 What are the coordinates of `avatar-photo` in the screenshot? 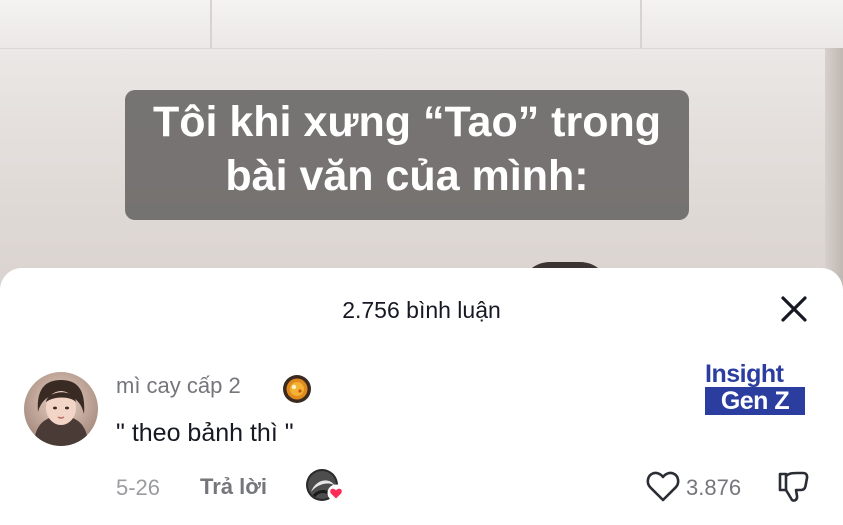 It's located at (61, 409).